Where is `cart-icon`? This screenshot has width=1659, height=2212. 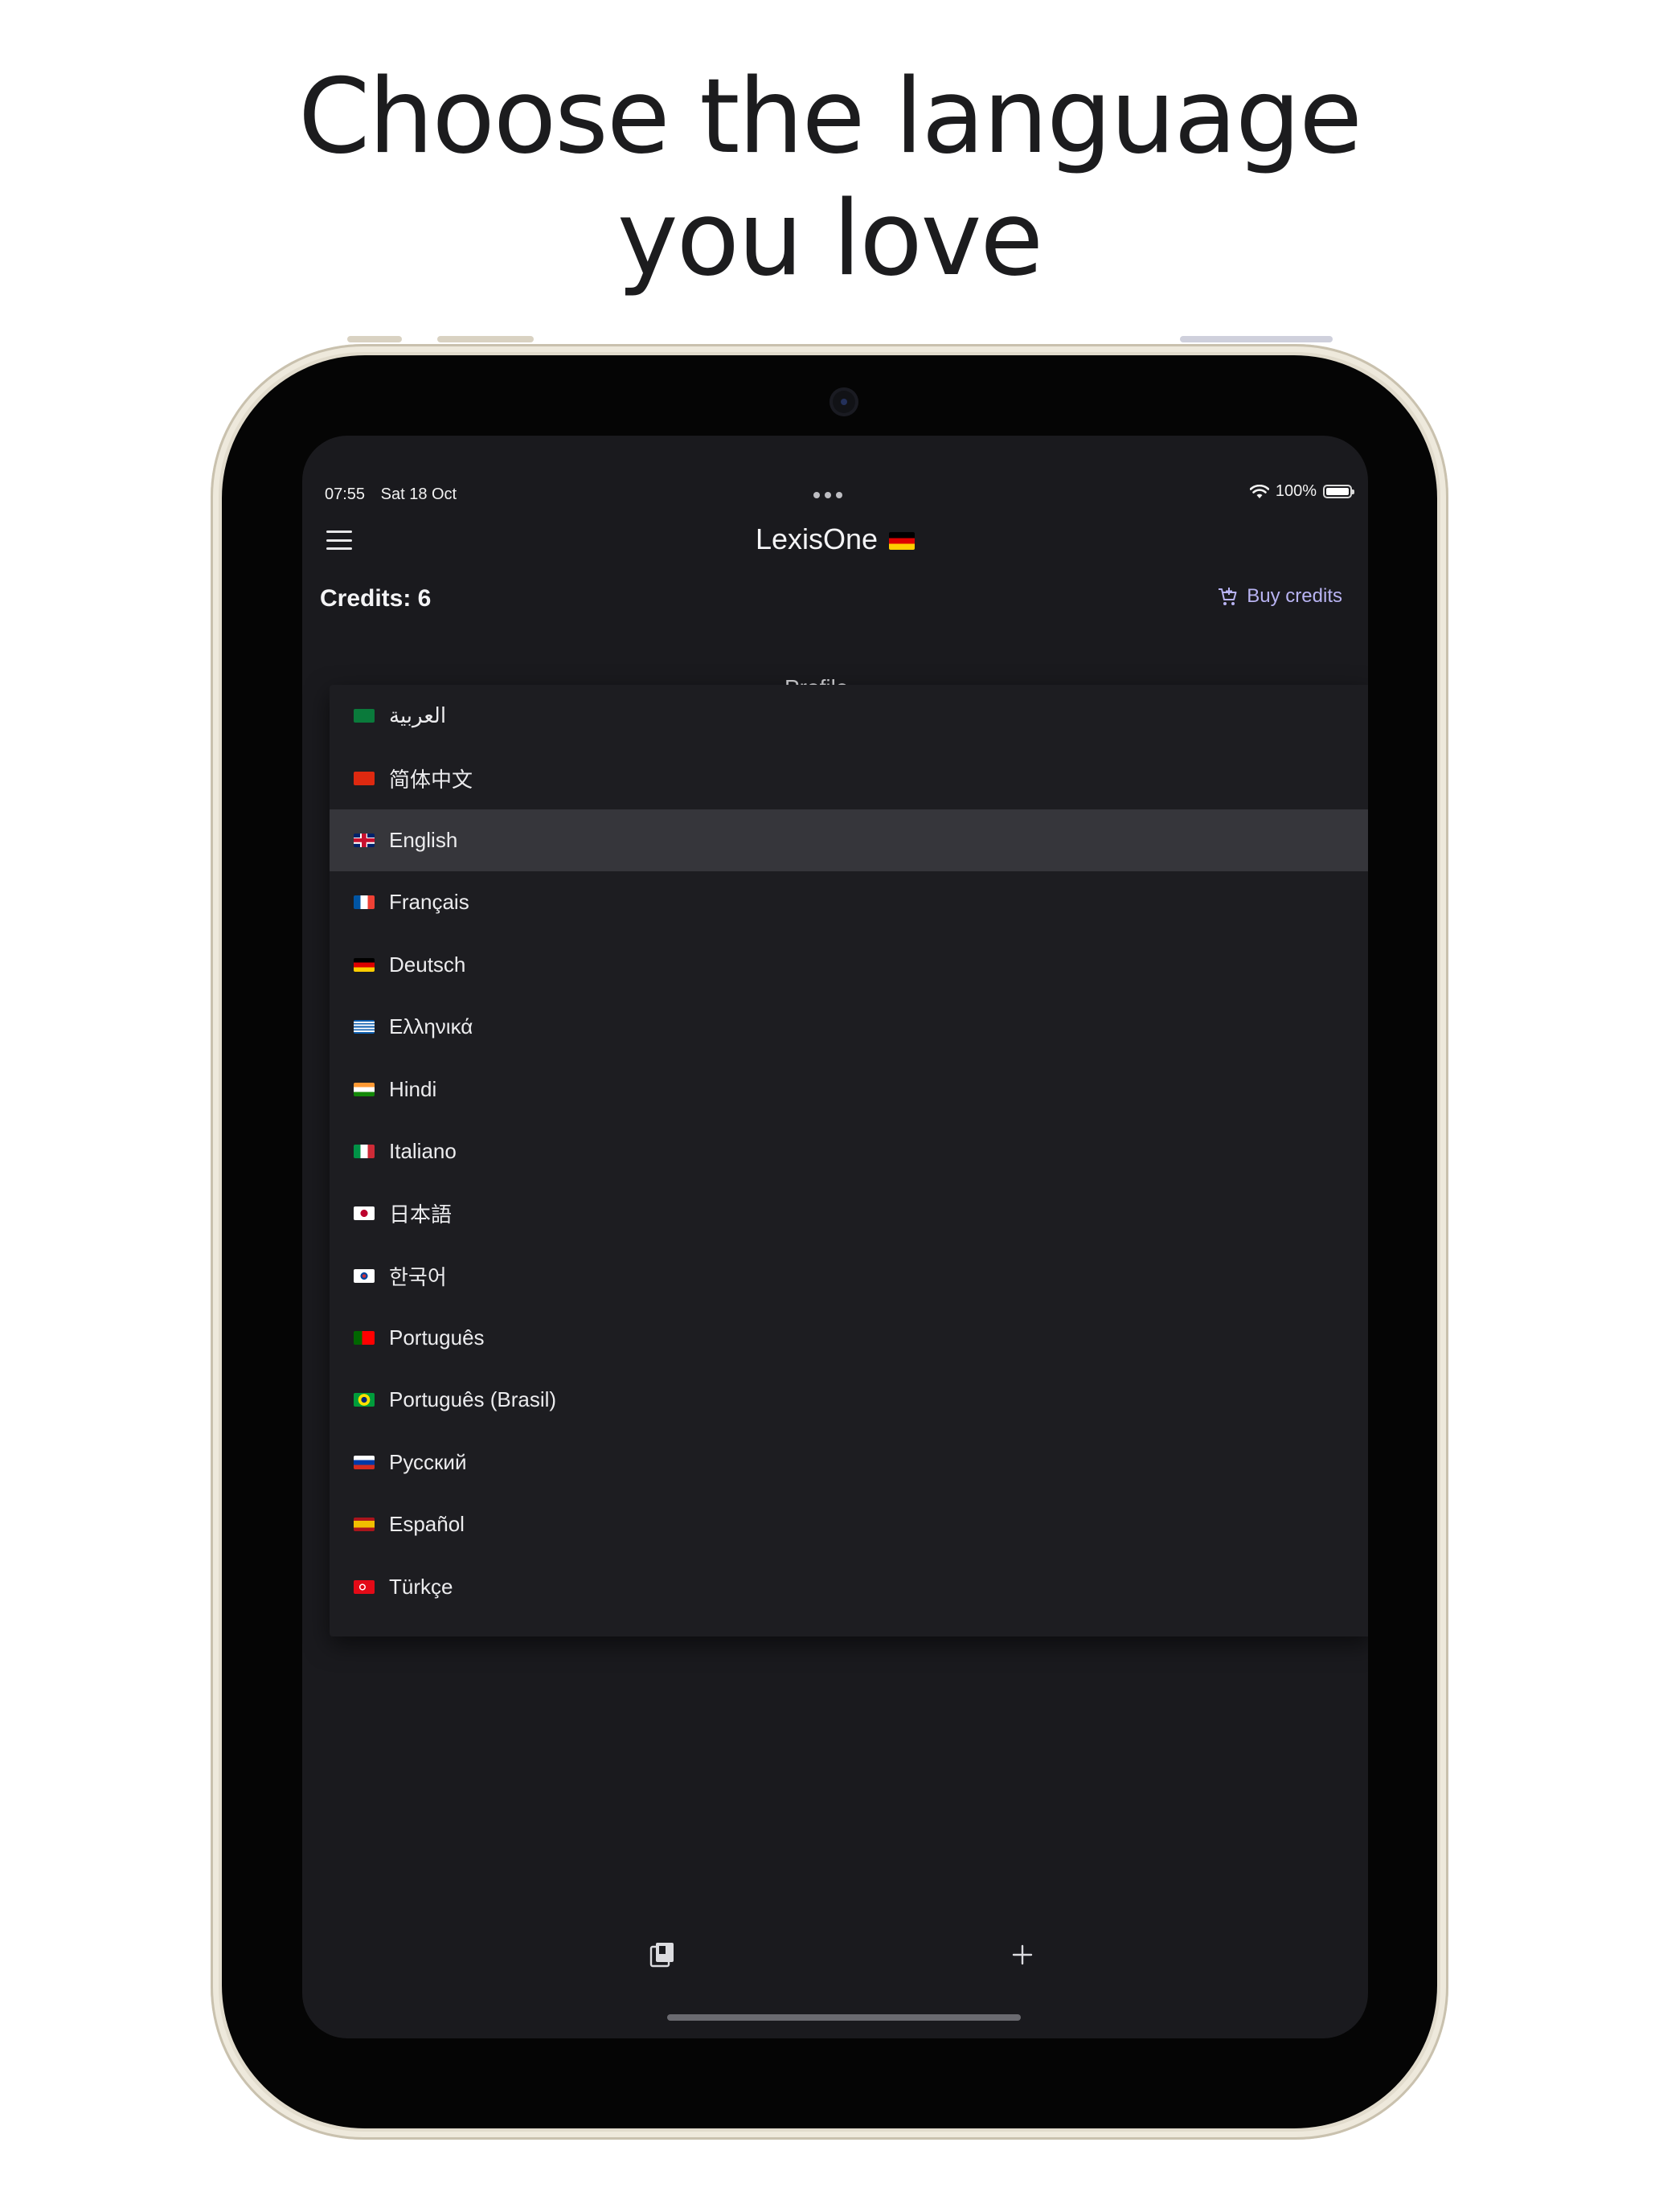
cart-icon is located at coordinates (1228, 596).